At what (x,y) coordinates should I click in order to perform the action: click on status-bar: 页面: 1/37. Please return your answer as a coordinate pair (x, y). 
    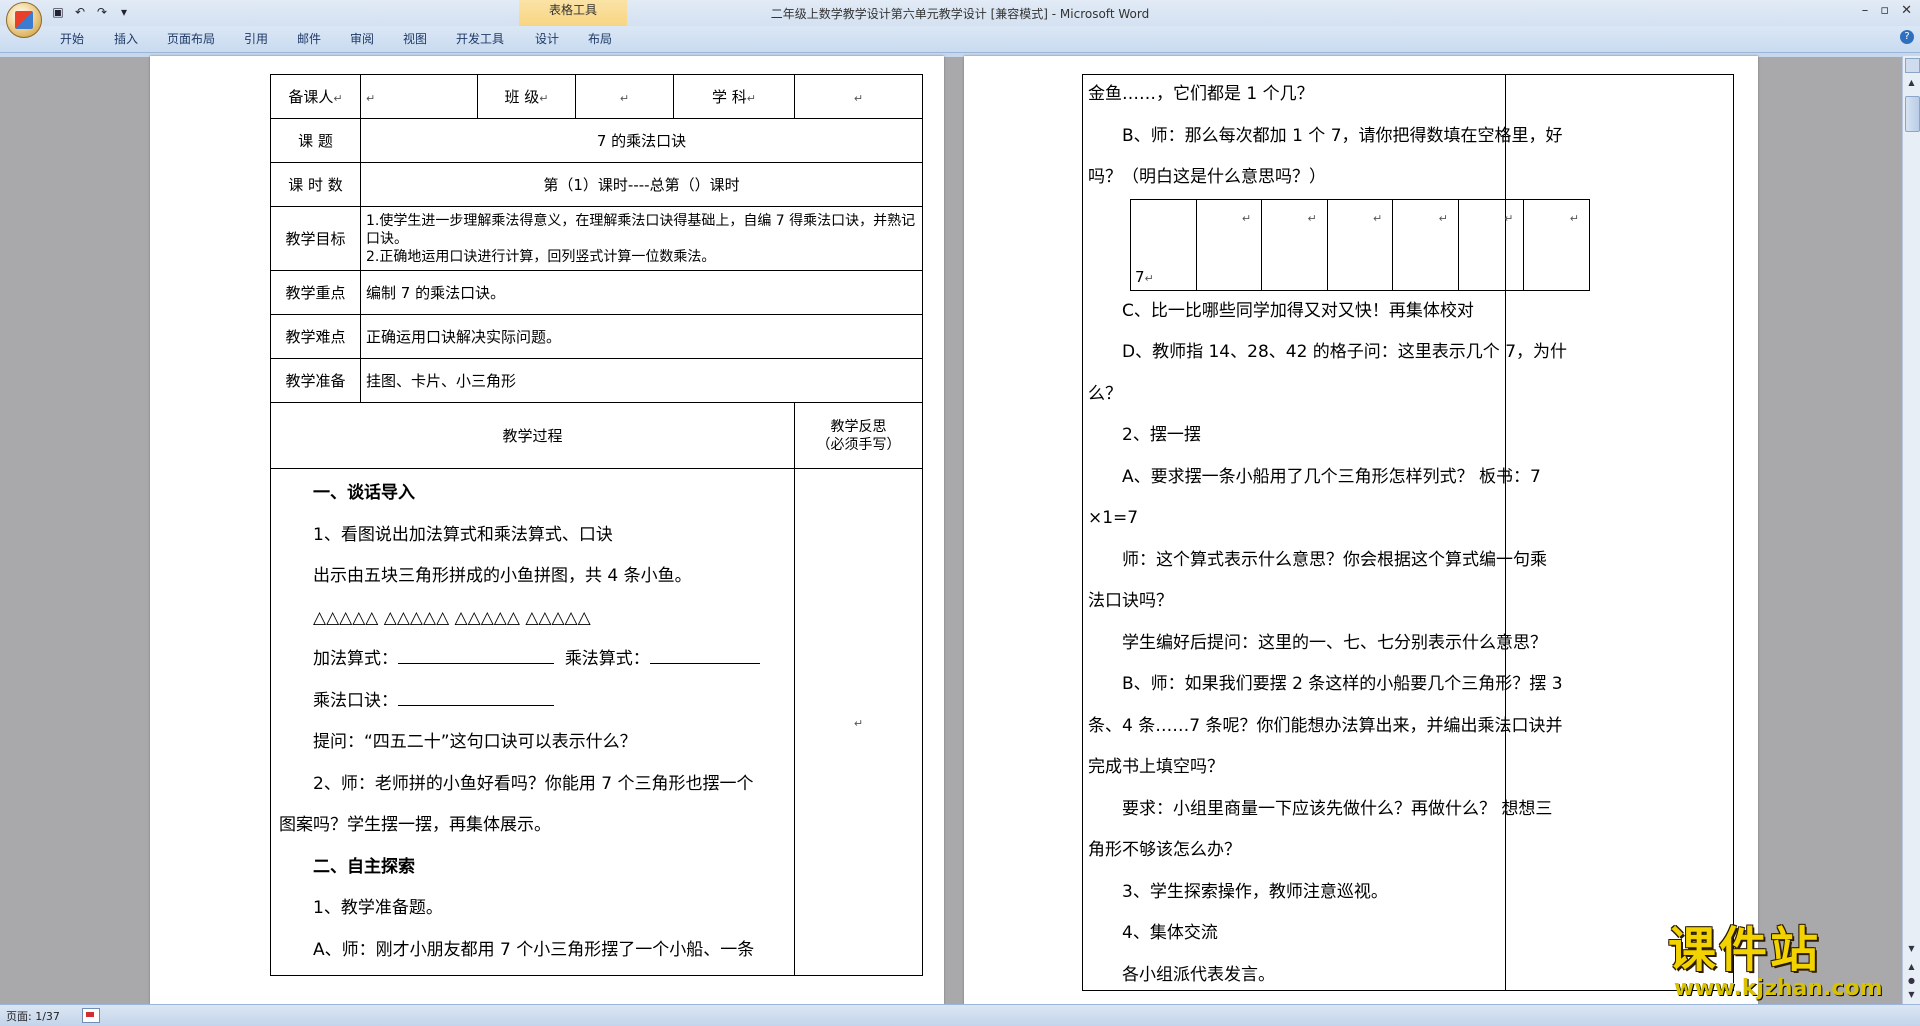
    Looking at the image, I should click on (960, 1015).